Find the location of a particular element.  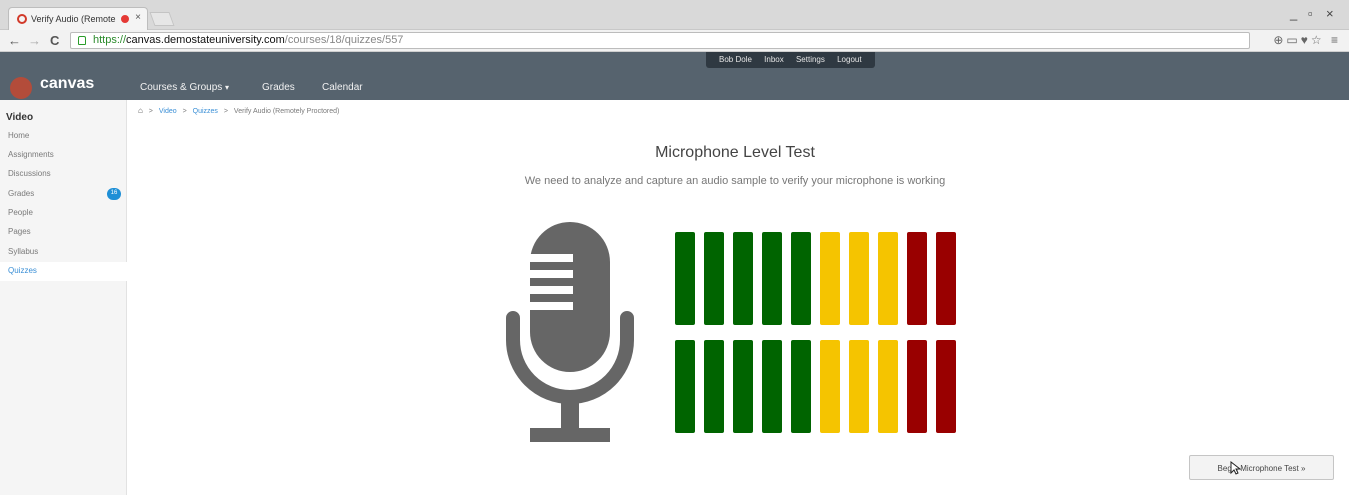

sidebar-item-discussions: Discussions is located at coordinates (63, 174).